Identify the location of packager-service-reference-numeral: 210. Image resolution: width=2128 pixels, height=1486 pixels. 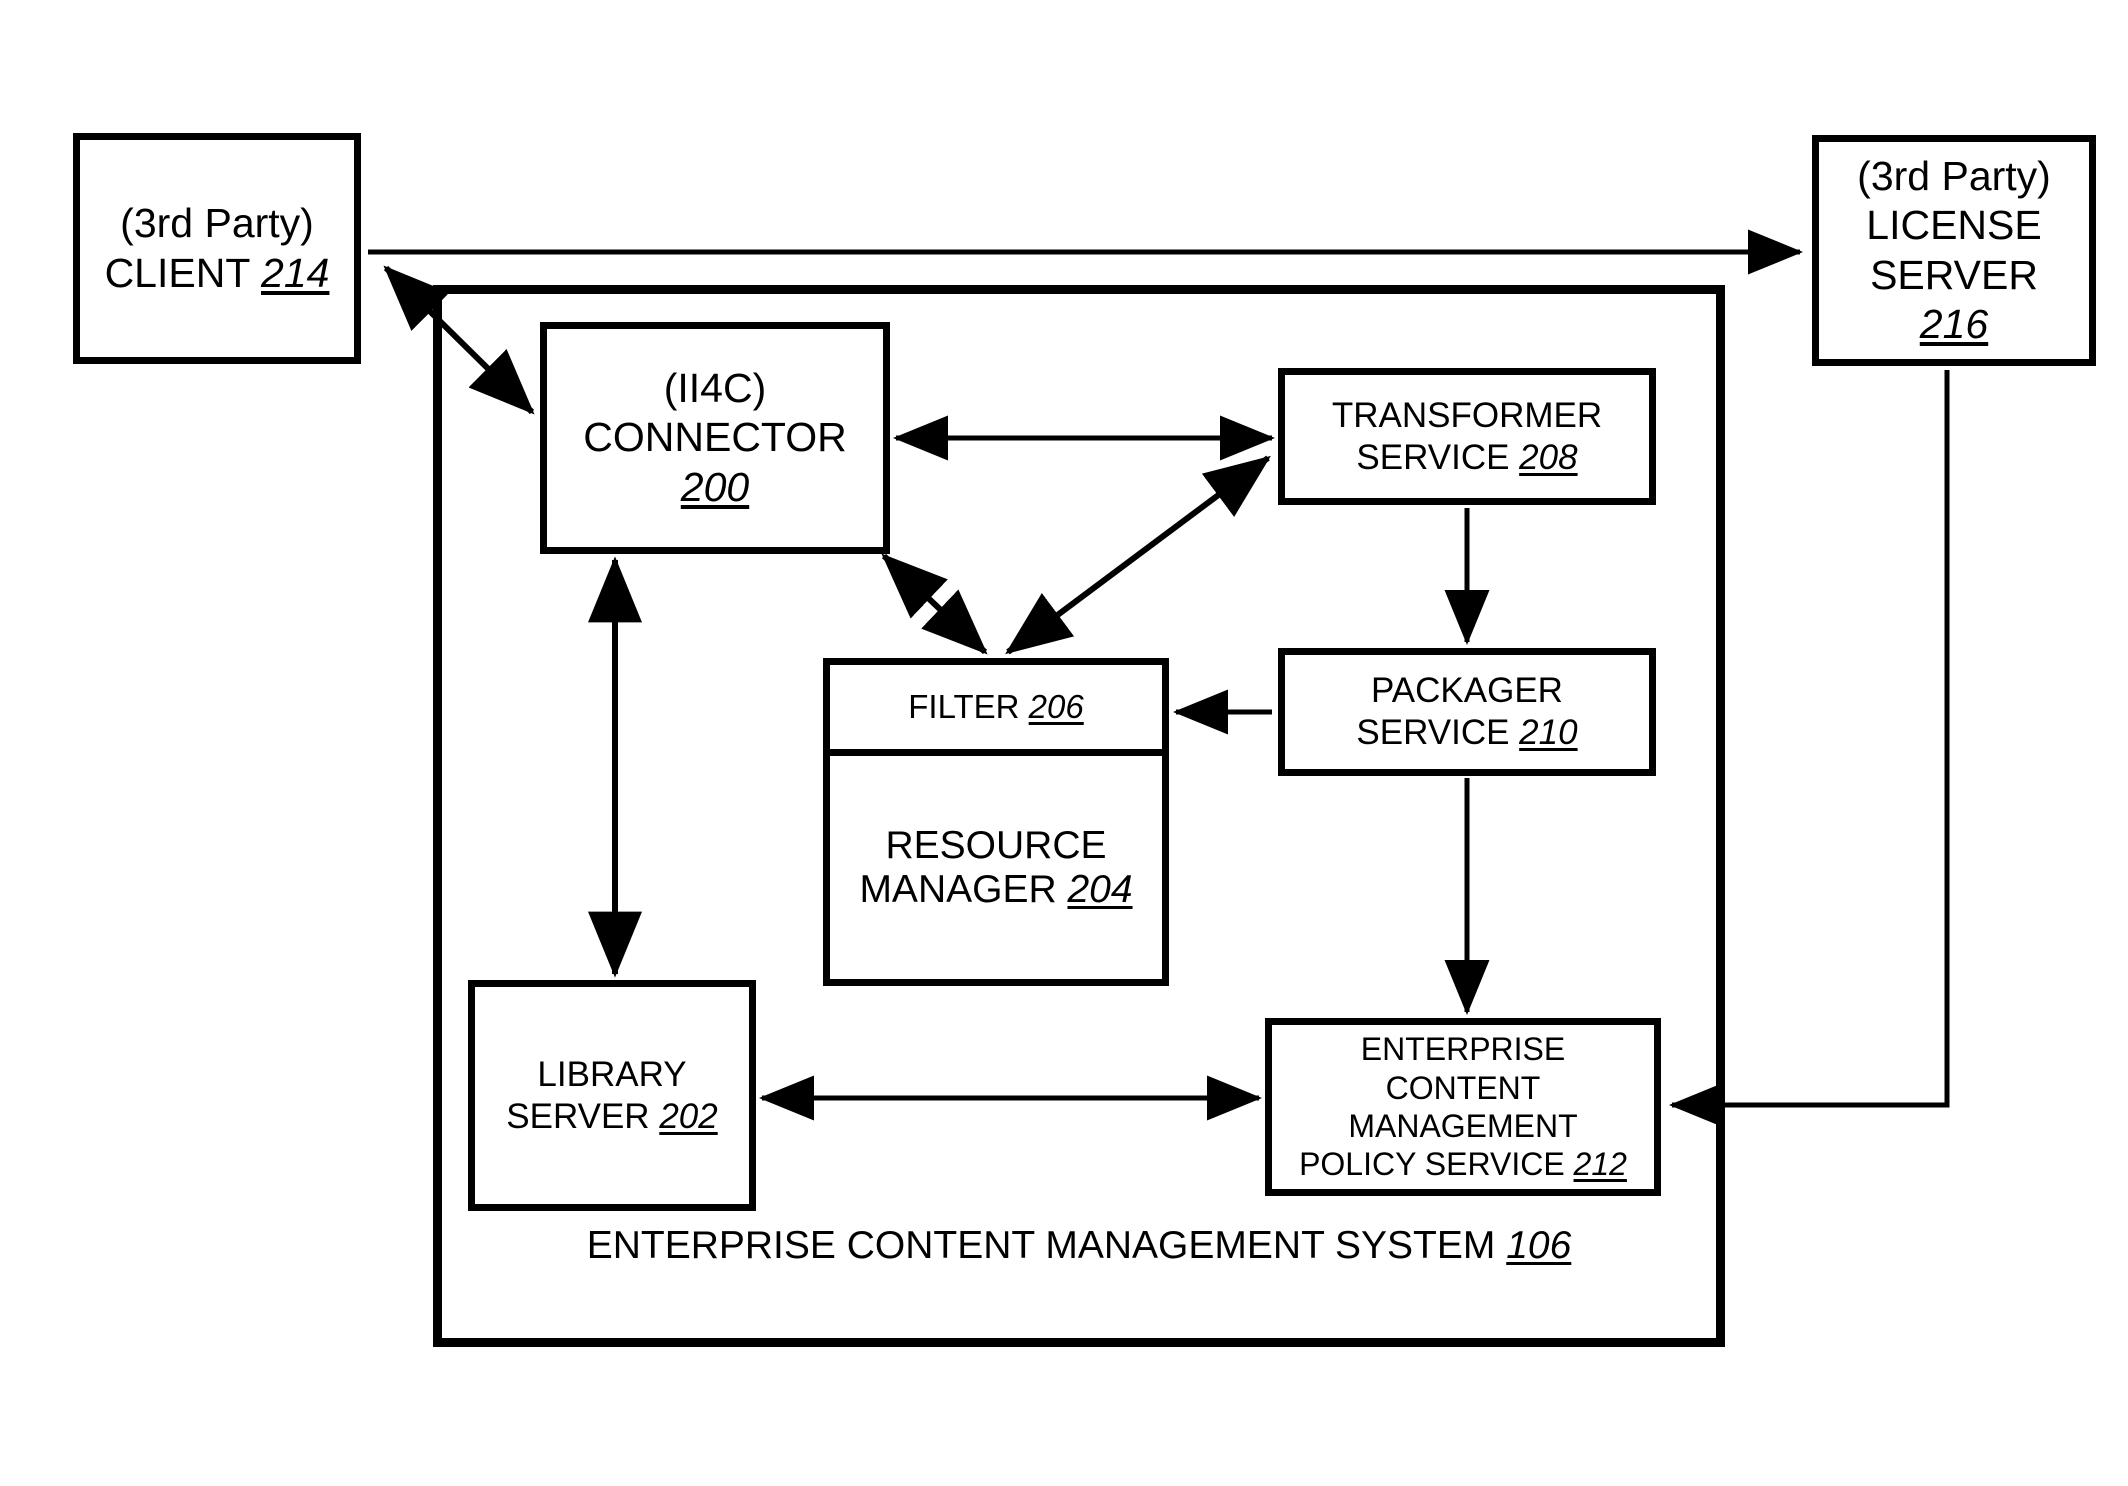
(1548, 732).